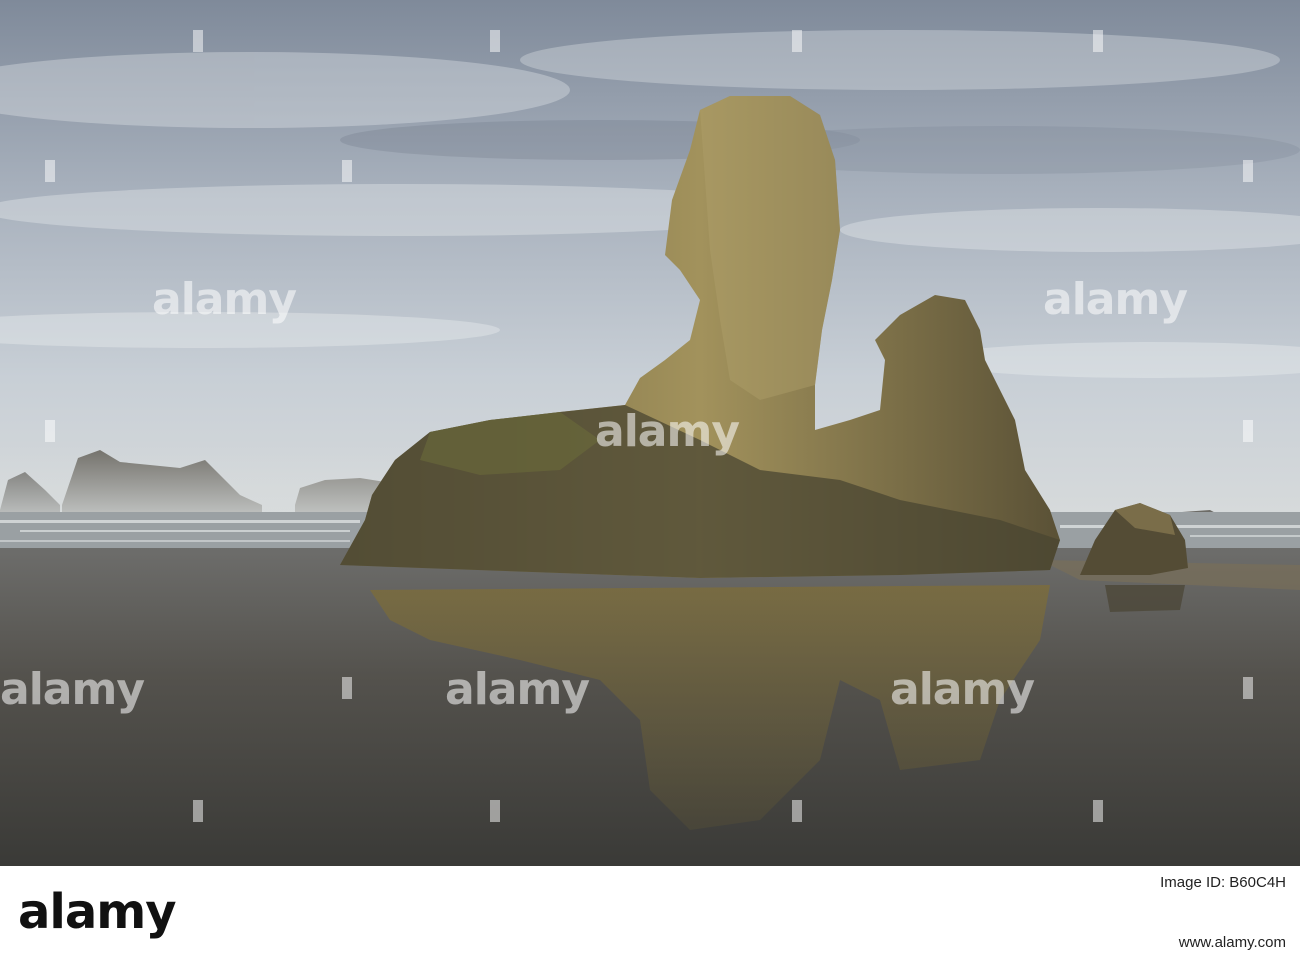  Describe the element at coordinates (1232, 942) in the screenshot. I see `site-url: www.alamy.com` at that location.